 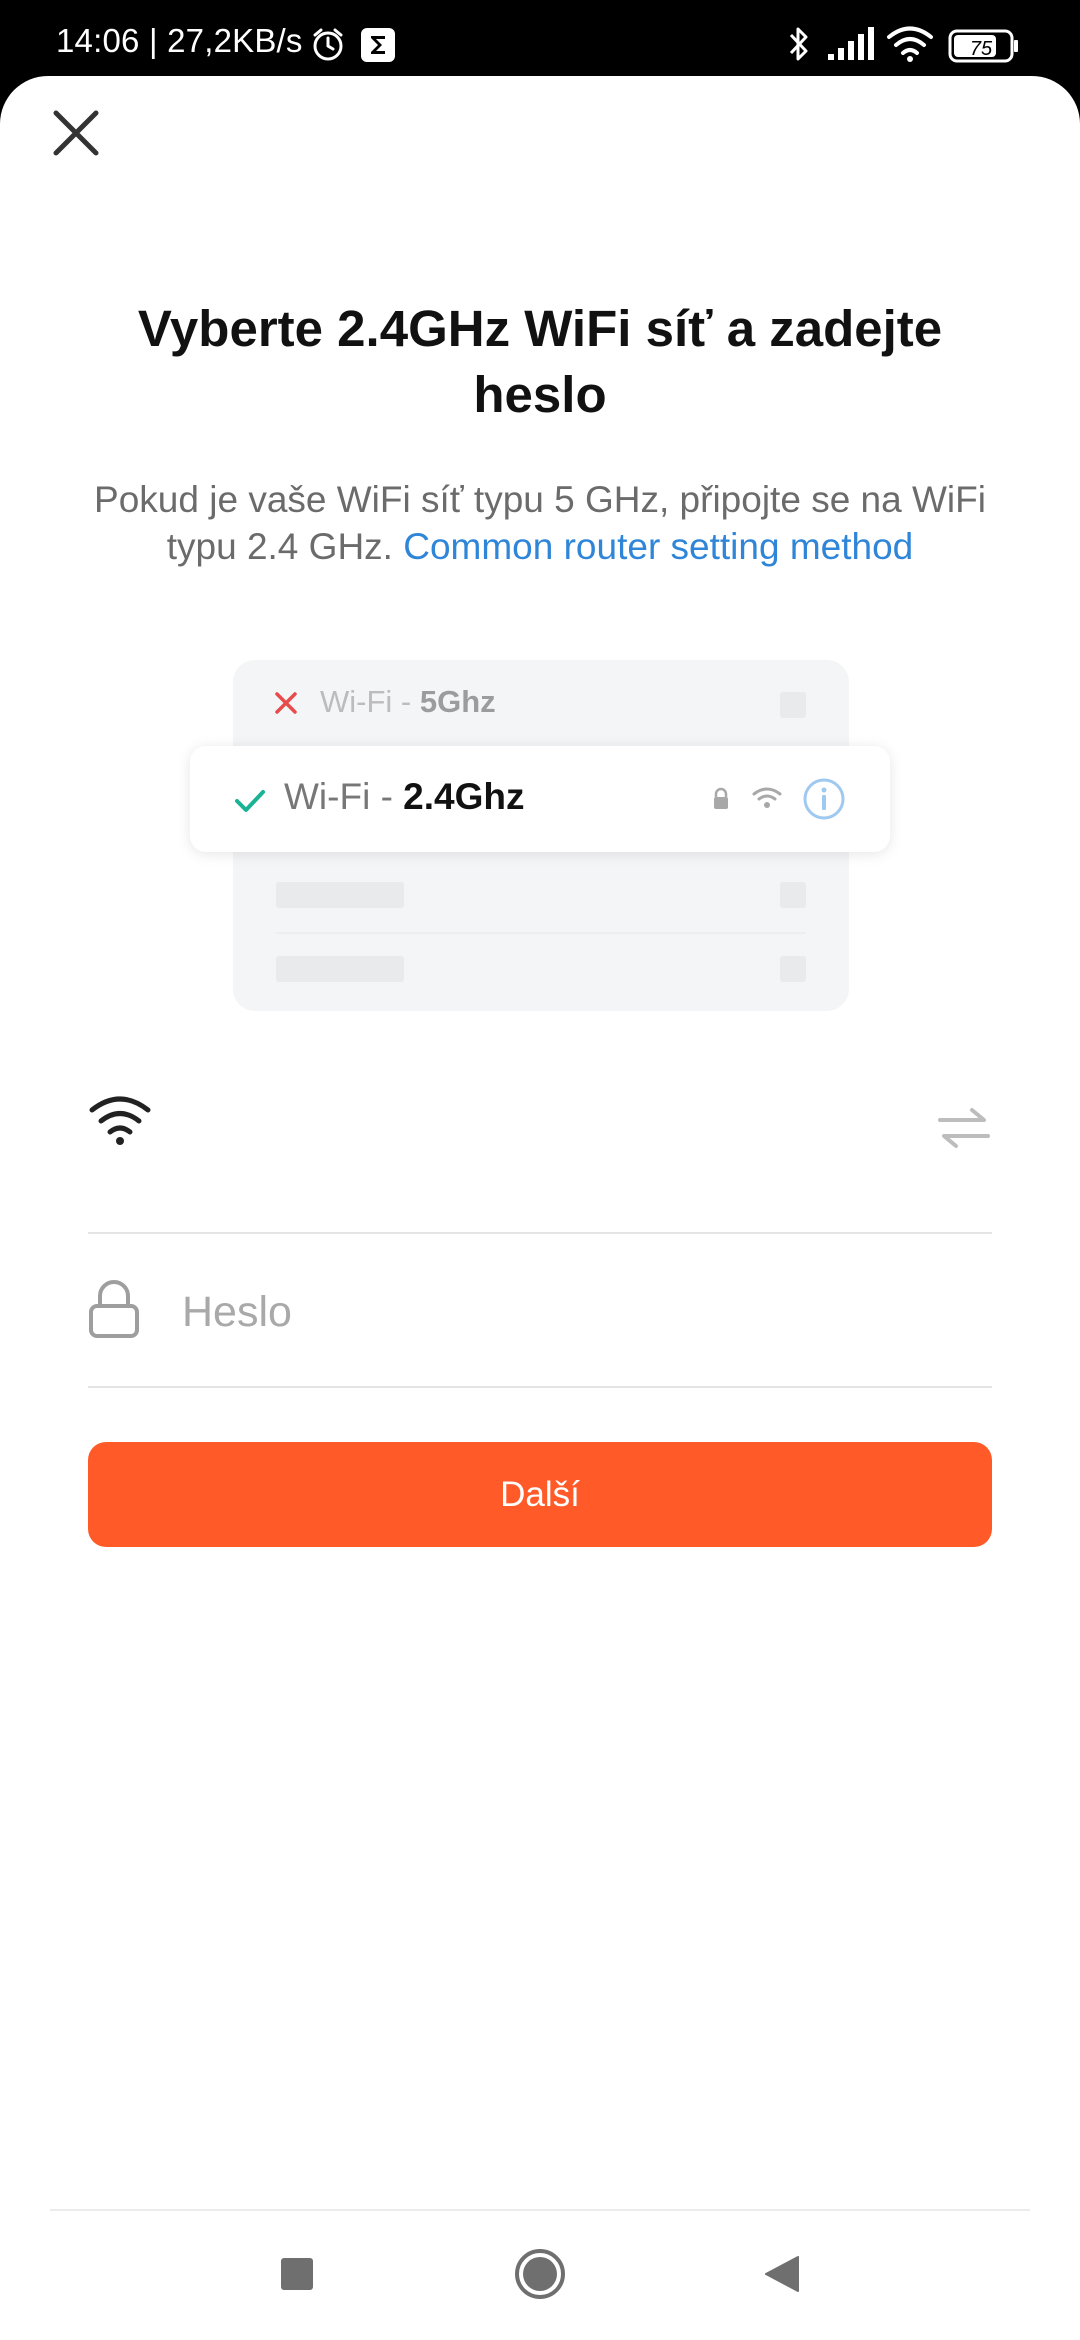 I want to click on switch-network-icon, so click(x=964, y=1128).